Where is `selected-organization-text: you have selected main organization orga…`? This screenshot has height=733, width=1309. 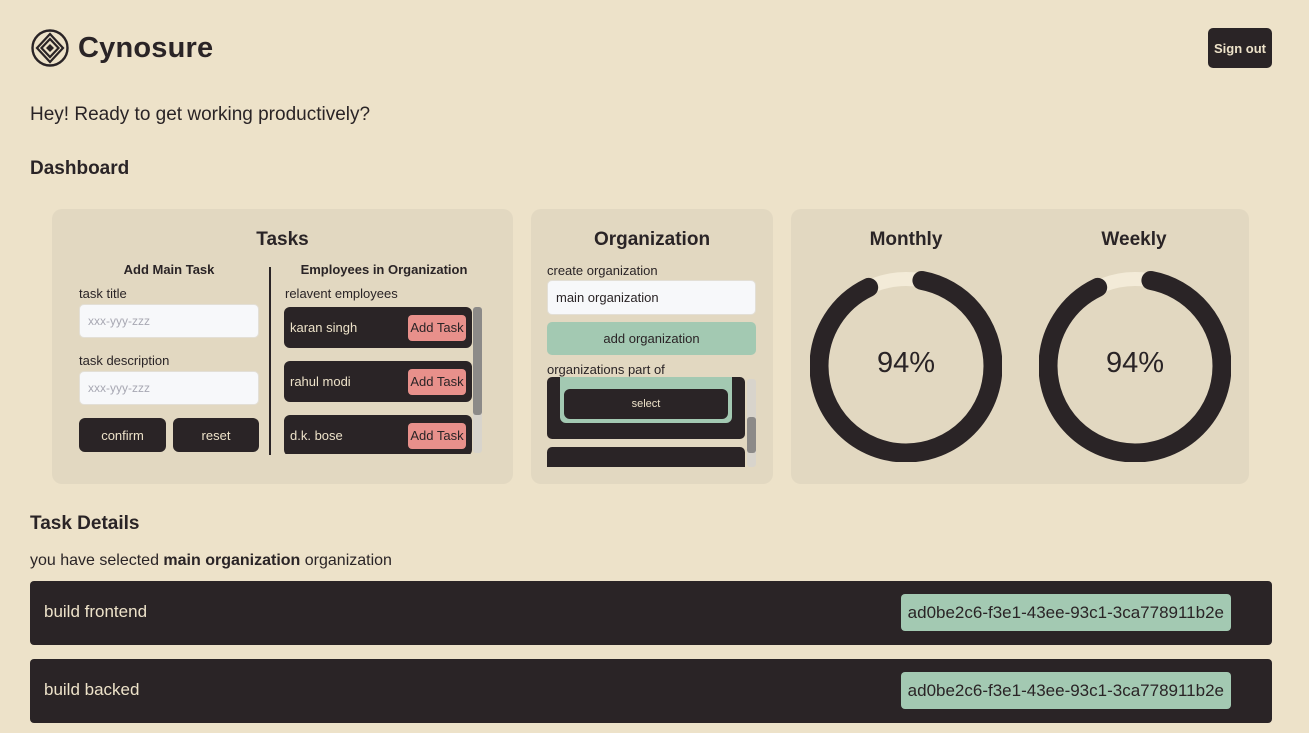
selected-organization-text: you have selected main organization orga… is located at coordinates (211, 561).